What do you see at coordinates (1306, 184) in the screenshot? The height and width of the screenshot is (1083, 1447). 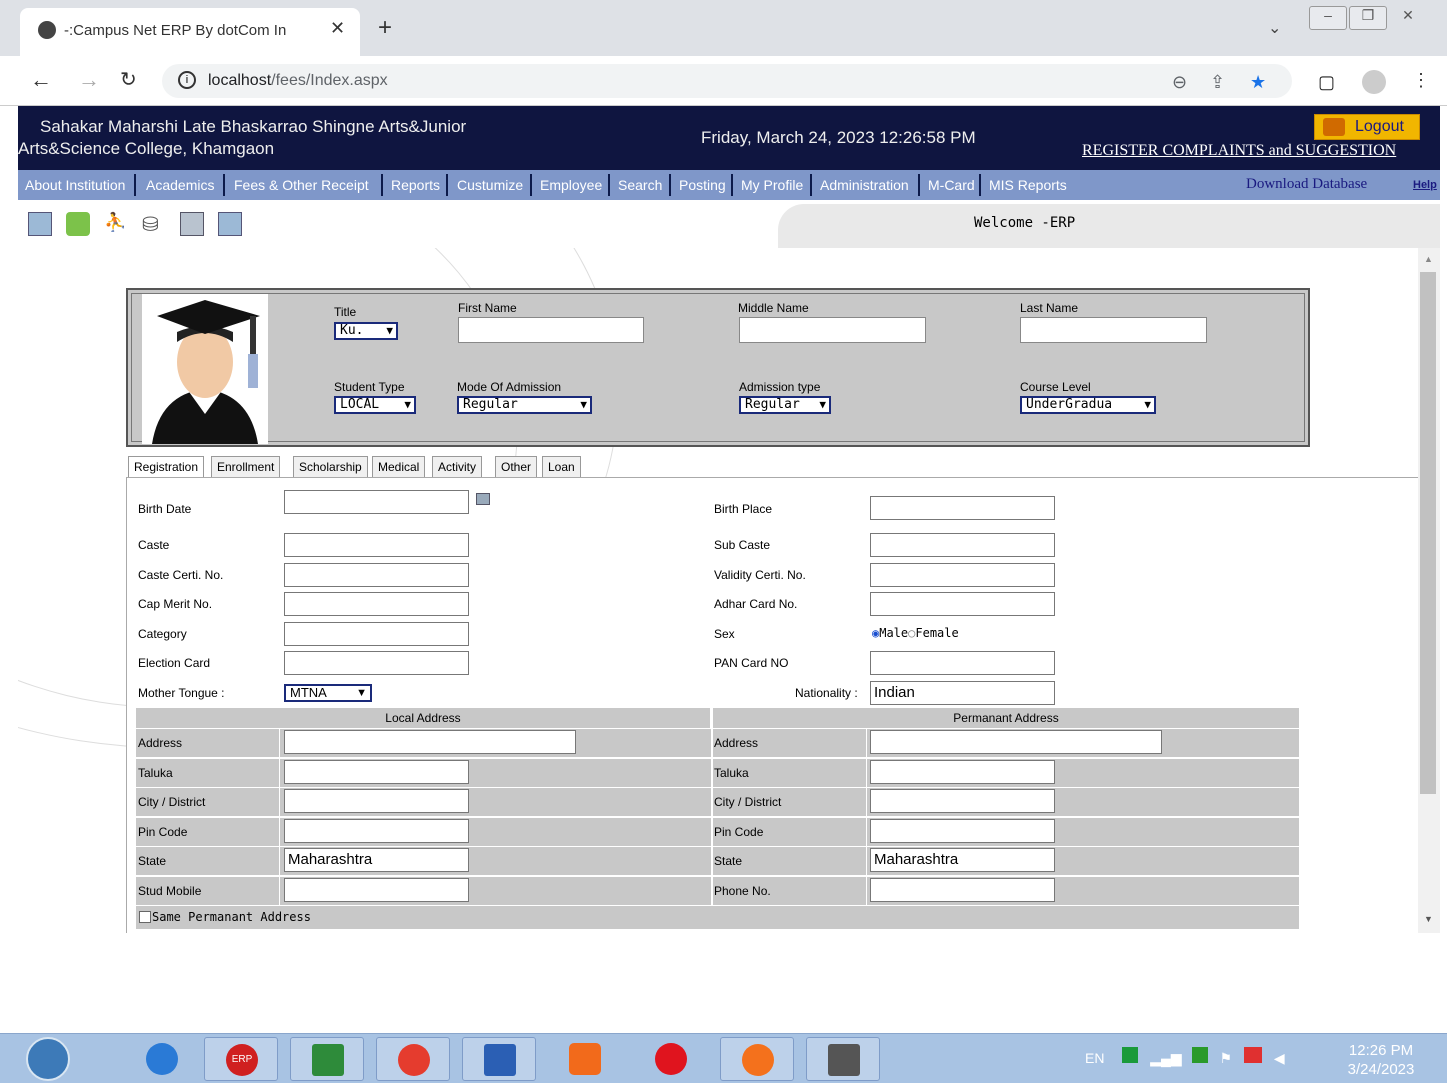 I see `download-database-link: Download Database` at bounding box center [1306, 184].